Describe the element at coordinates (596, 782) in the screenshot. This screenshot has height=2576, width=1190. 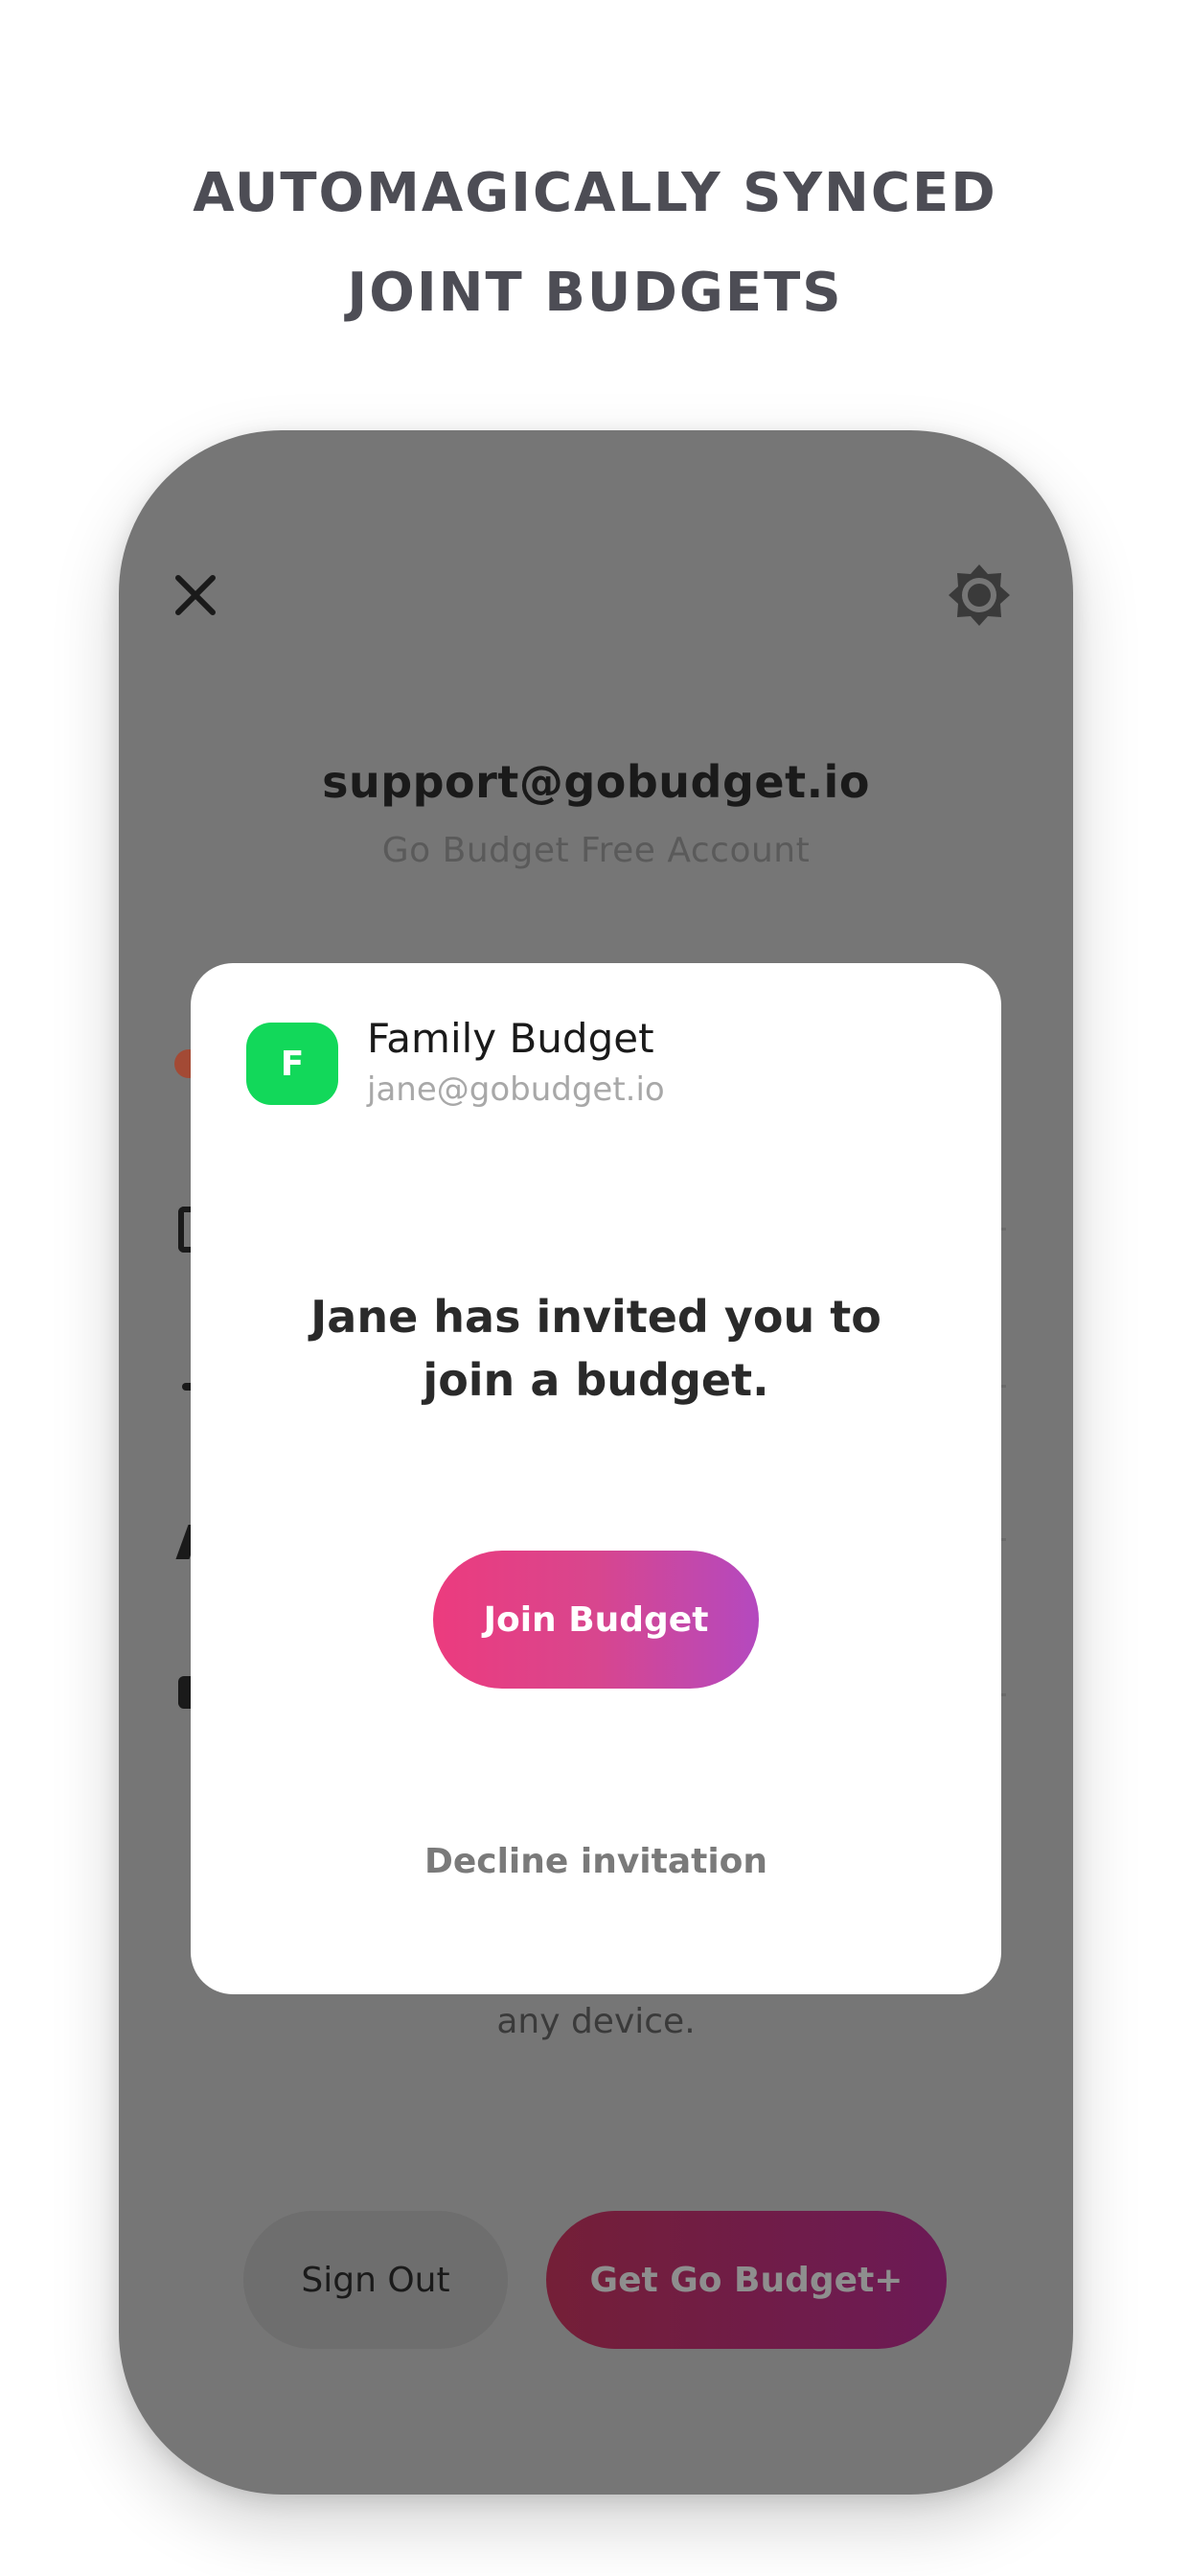
I see `account-email: support@gobudget.io` at that location.